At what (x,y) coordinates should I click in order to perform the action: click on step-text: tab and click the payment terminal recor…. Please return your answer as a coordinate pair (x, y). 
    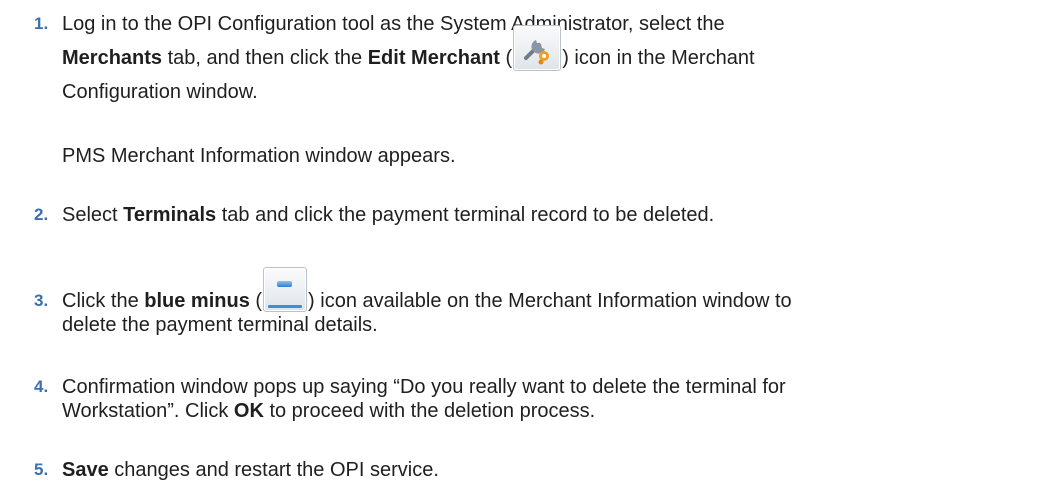
    Looking at the image, I should click on (465, 215).